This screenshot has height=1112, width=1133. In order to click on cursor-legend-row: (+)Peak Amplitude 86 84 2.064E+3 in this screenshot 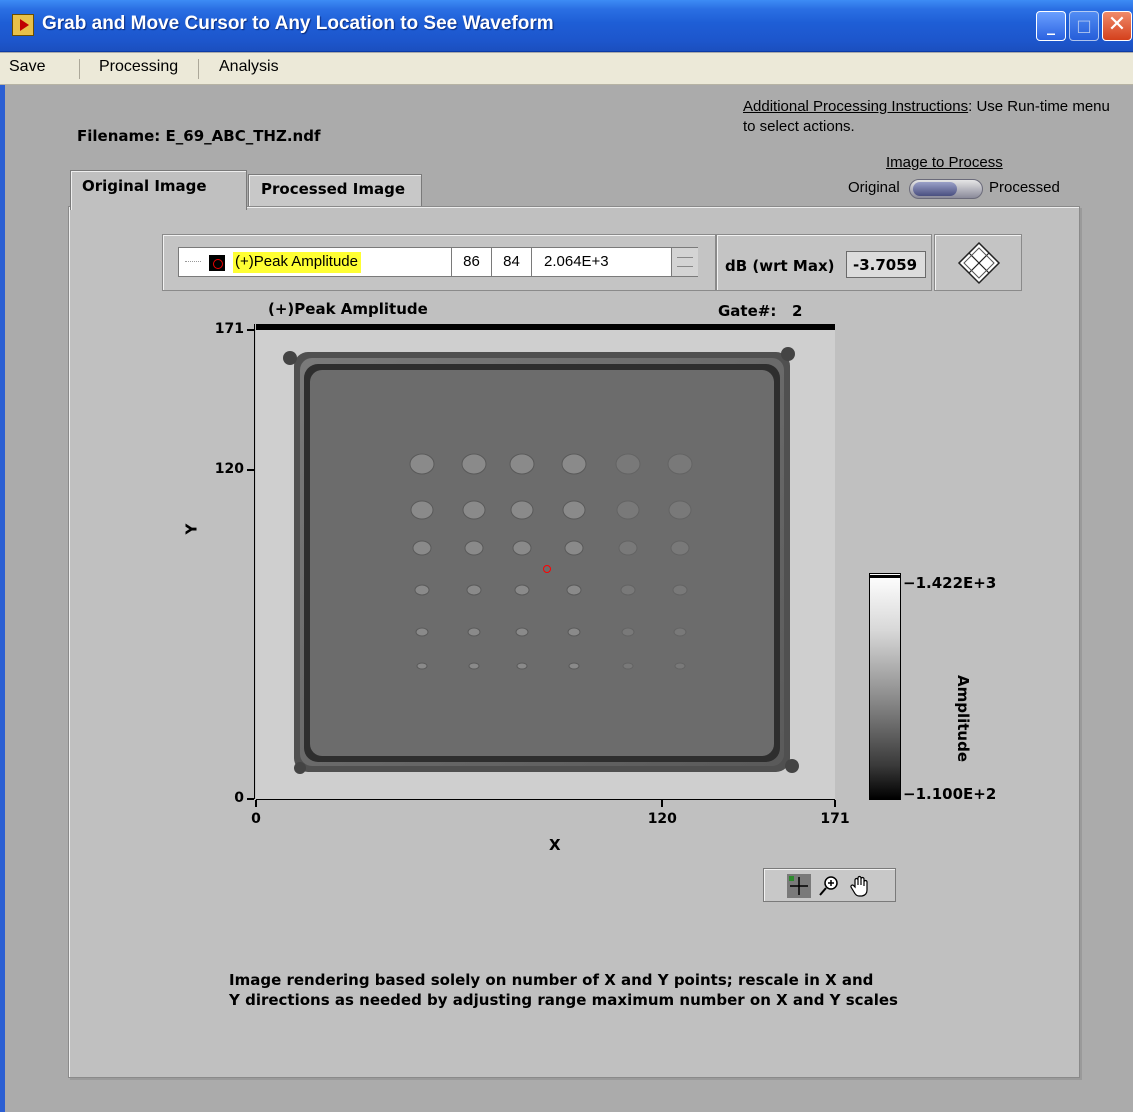, I will do `click(438, 262)`.